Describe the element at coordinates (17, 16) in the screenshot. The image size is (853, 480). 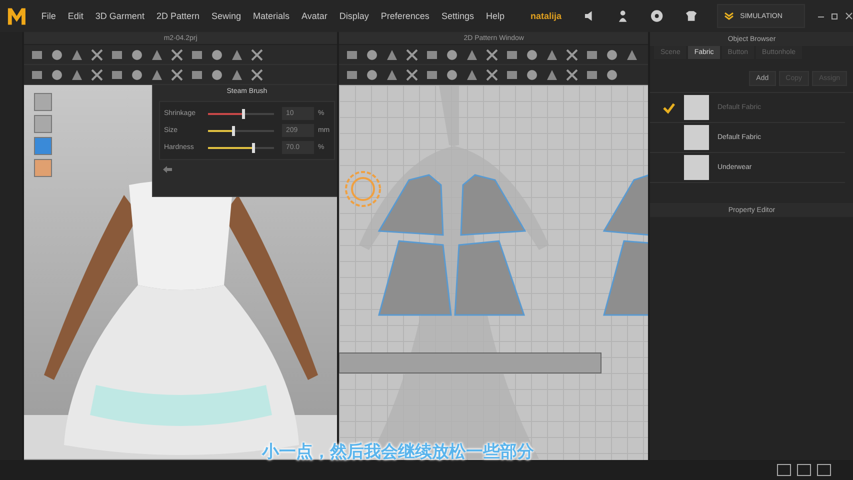
I see `app-logo` at that location.